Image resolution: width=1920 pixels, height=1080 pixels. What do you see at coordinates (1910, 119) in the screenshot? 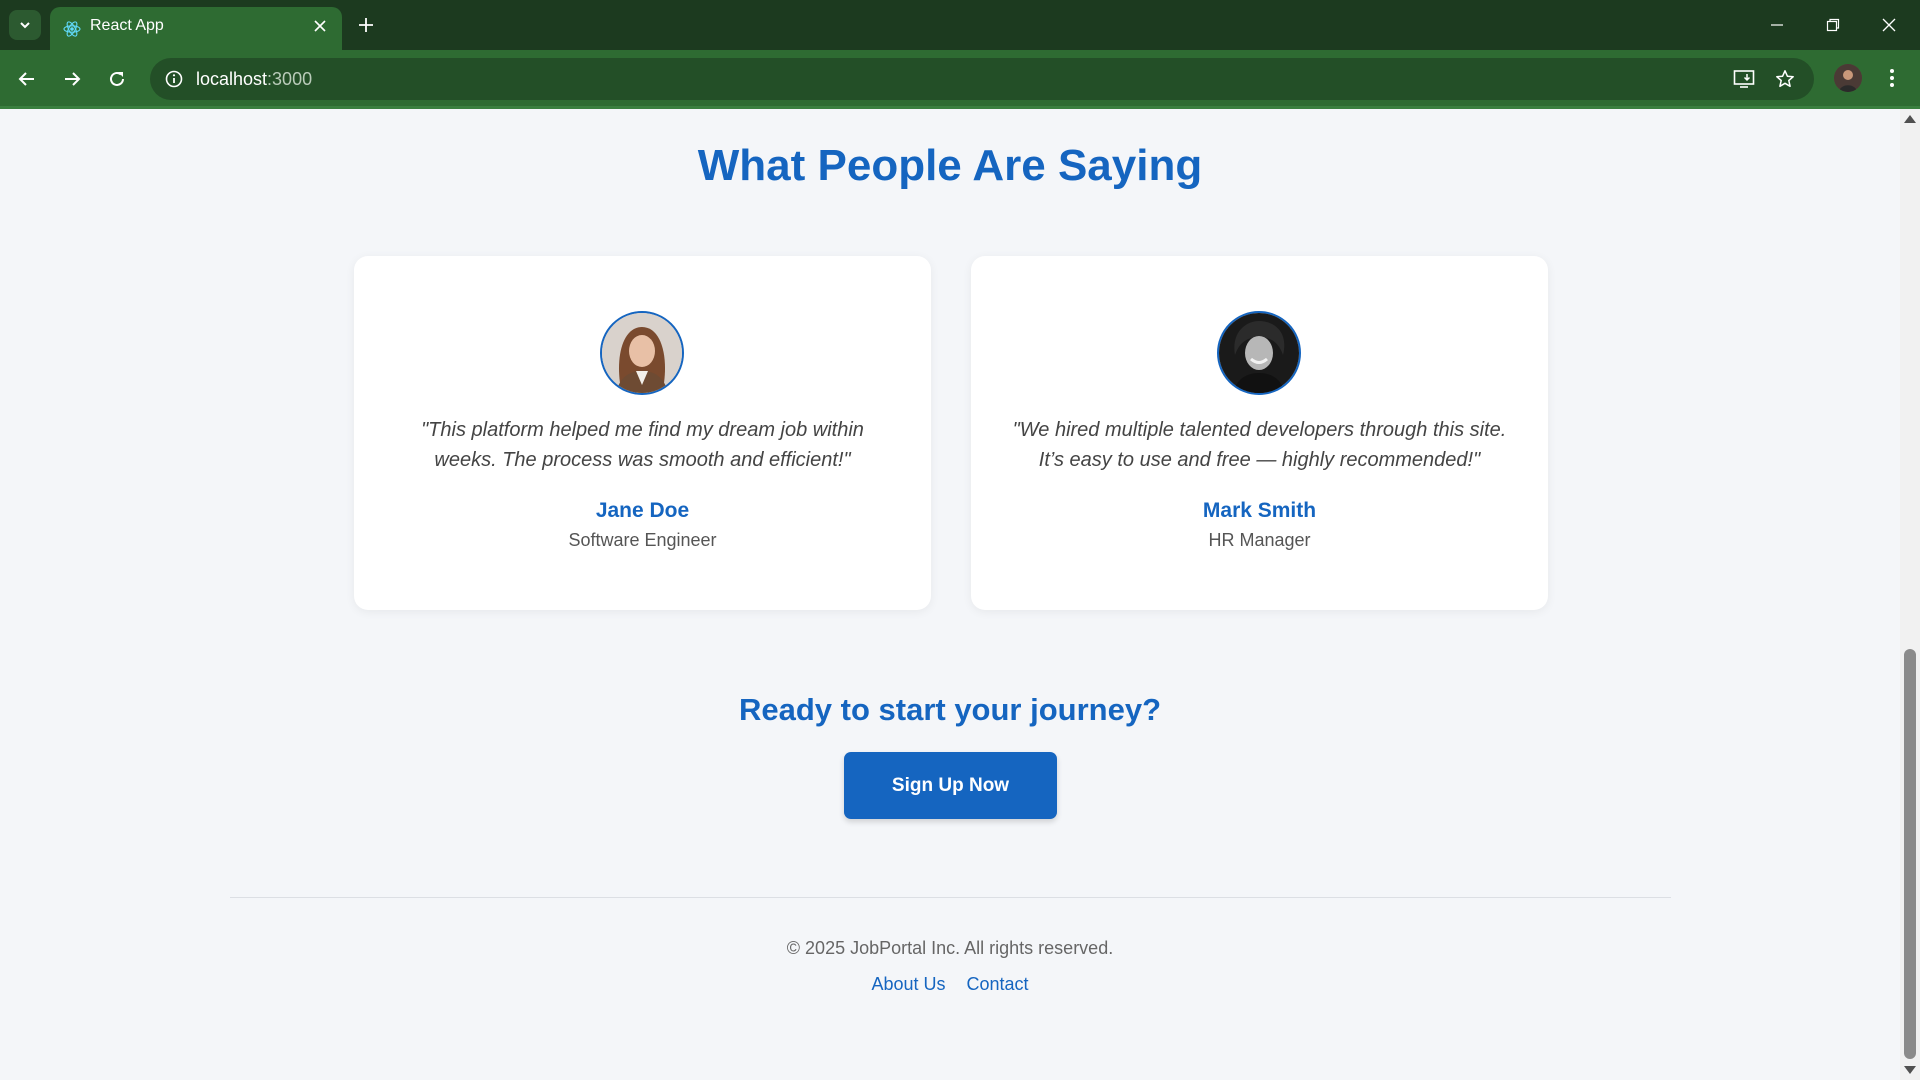
I see `scroll-up-arrow-icon` at bounding box center [1910, 119].